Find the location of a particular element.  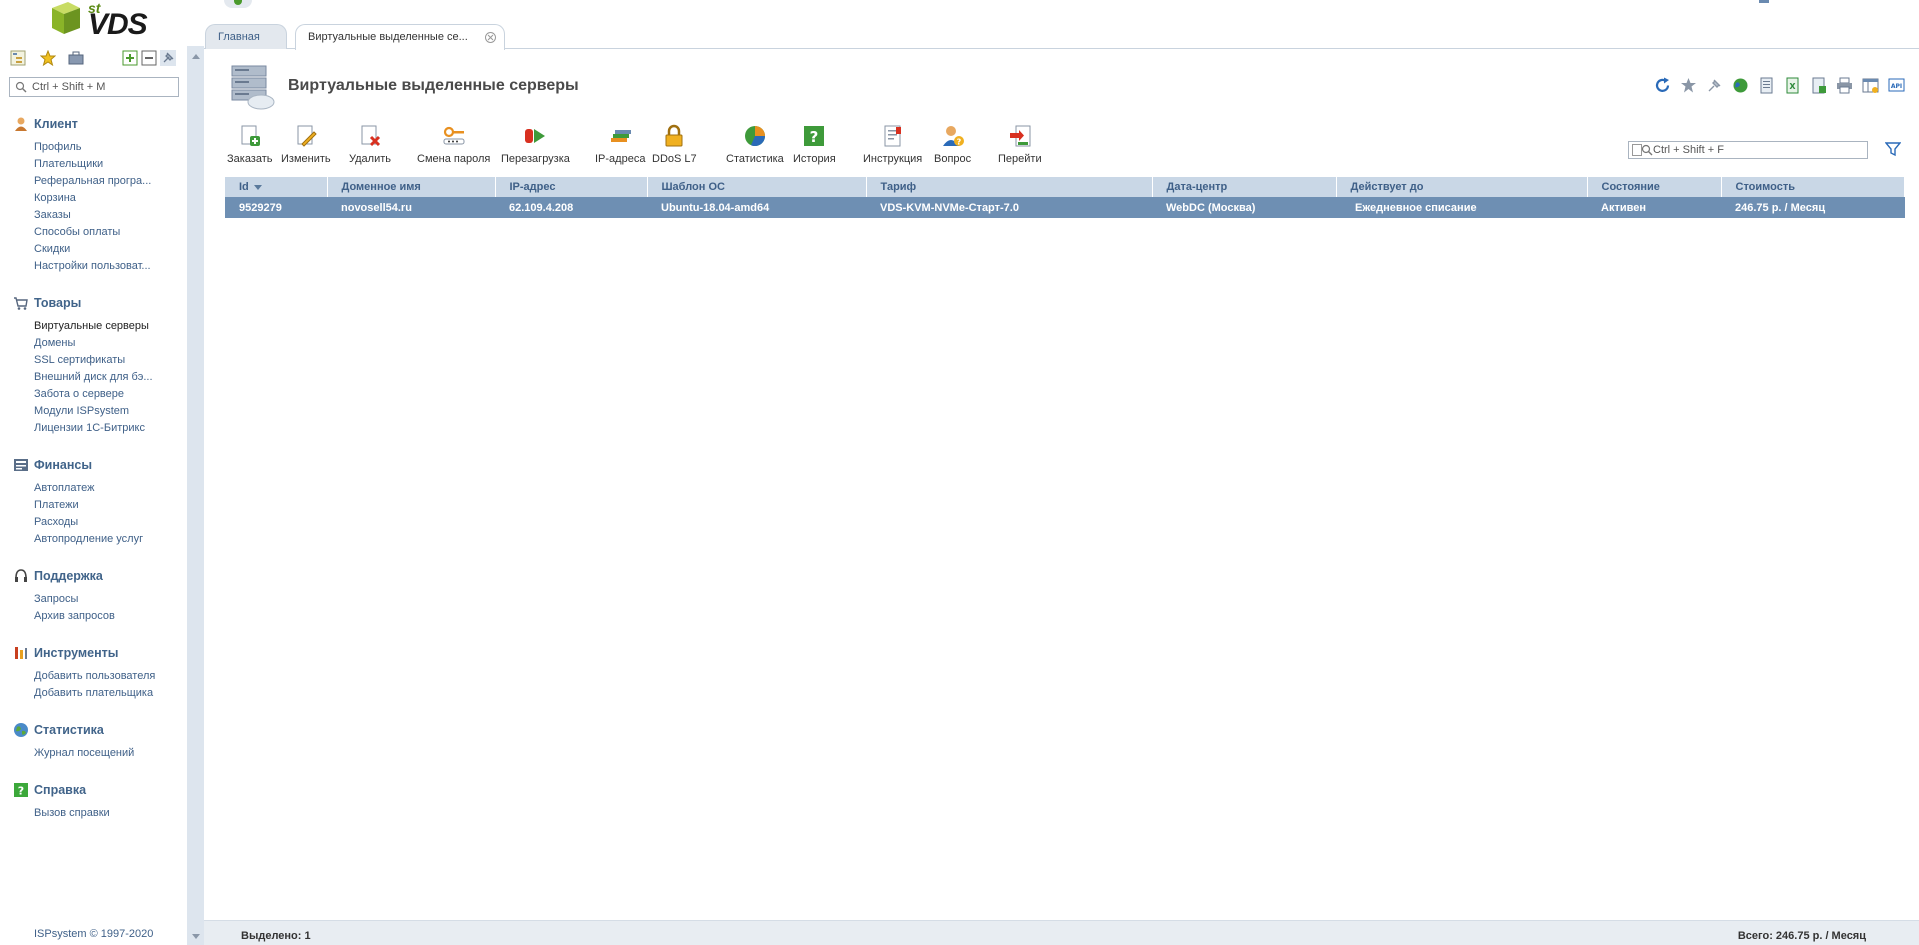

nav-group-header: Статистика is located at coordinates (73, 730).